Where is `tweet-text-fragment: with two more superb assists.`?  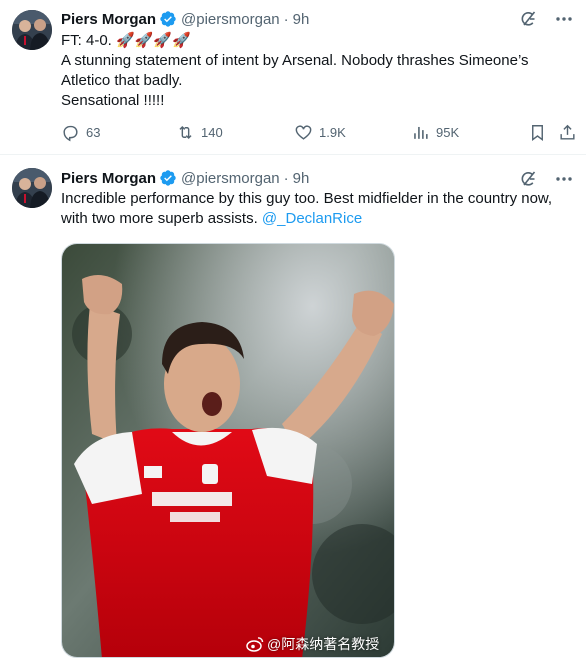 tweet-text-fragment: with two more superb assists. is located at coordinates (159, 218).